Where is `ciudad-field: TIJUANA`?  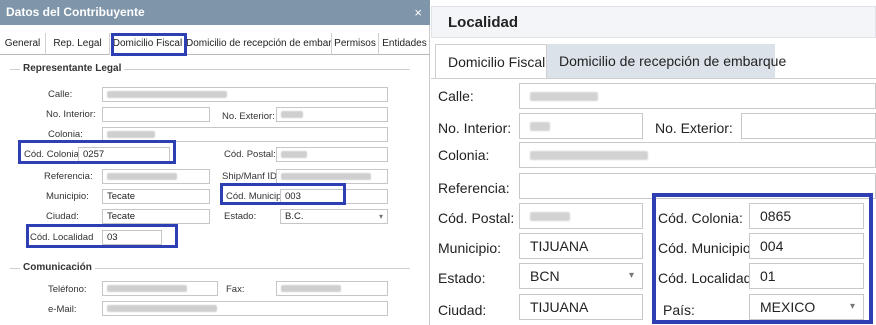 ciudad-field: TIJUANA is located at coordinates (581, 307).